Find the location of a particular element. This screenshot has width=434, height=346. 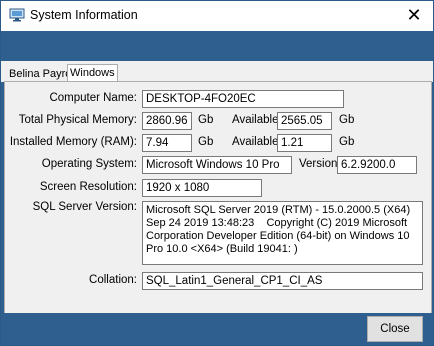

total-physical-memory-unit: Gb is located at coordinates (206, 120).